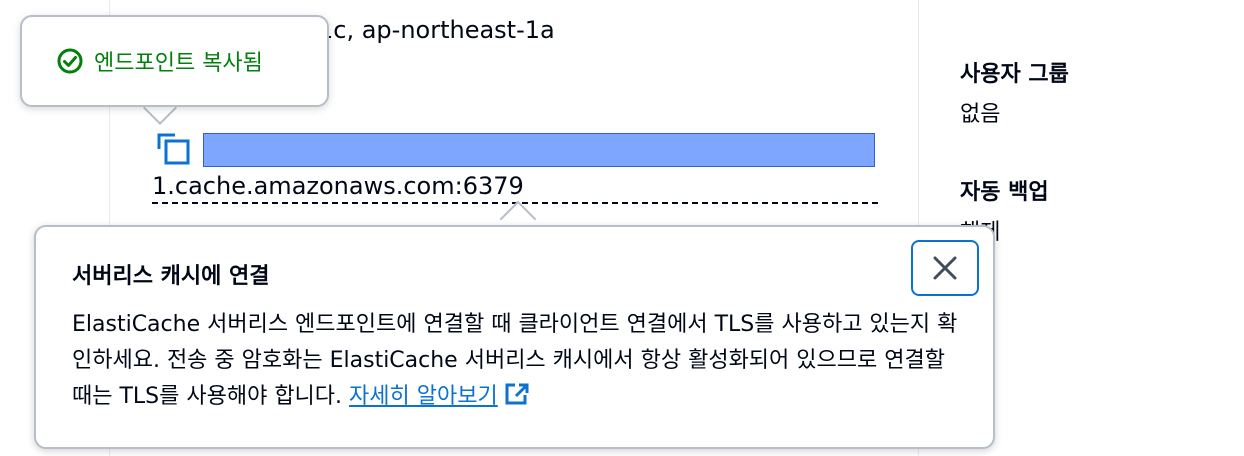 The height and width of the screenshot is (456, 1244). What do you see at coordinates (515, 188) in the screenshot?
I see `endpoint-value: 1.cache.amazonaws.com:6379` at bounding box center [515, 188].